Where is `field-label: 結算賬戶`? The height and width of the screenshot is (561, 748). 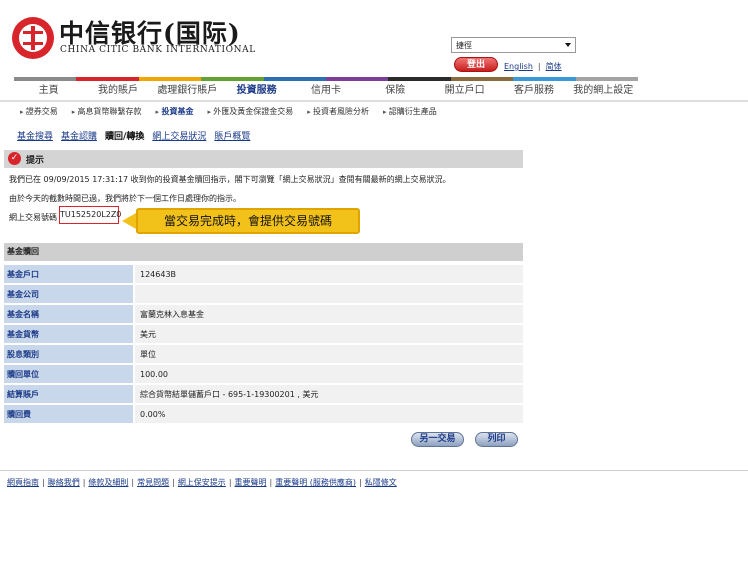
field-label: 結算賬戶 is located at coordinates (68, 394).